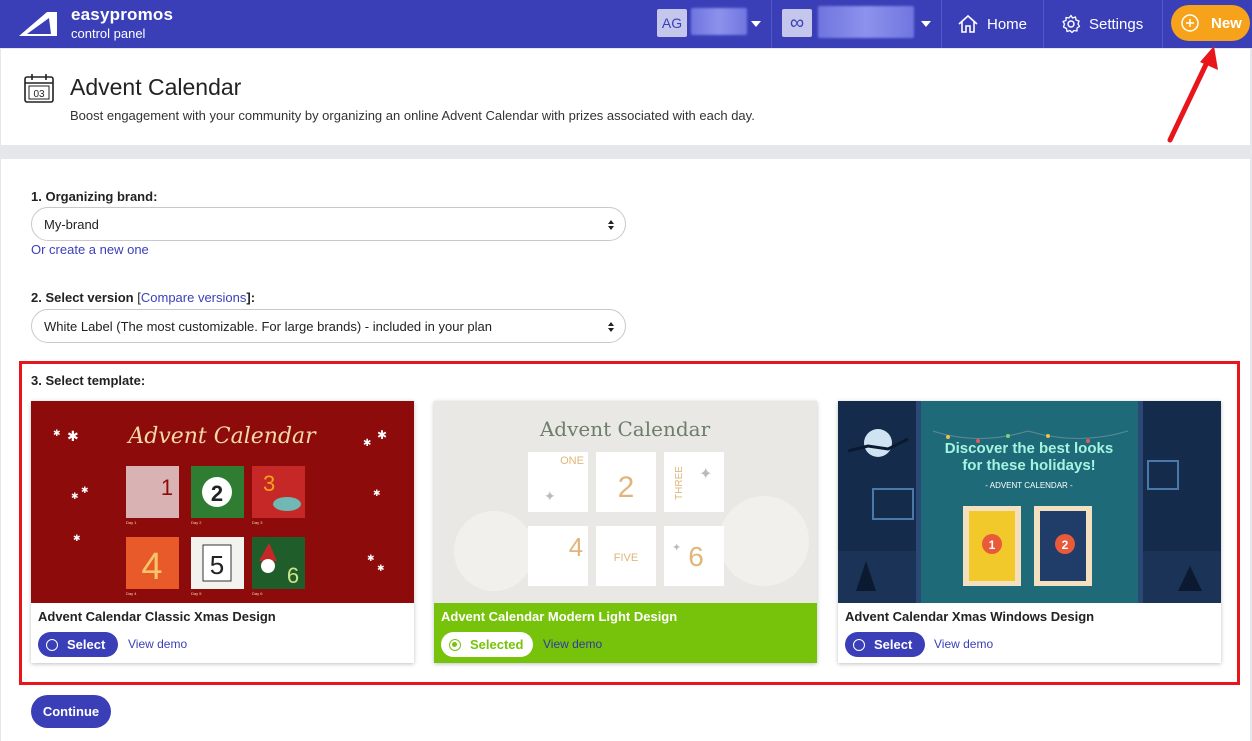 Image resolution: width=1252 pixels, height=741 pixels. What do you see at coordinates (559, 616) in the screenshot?
I see `template-title: Advent Calendar Modern Light Design` at bounding box center [559, 616].